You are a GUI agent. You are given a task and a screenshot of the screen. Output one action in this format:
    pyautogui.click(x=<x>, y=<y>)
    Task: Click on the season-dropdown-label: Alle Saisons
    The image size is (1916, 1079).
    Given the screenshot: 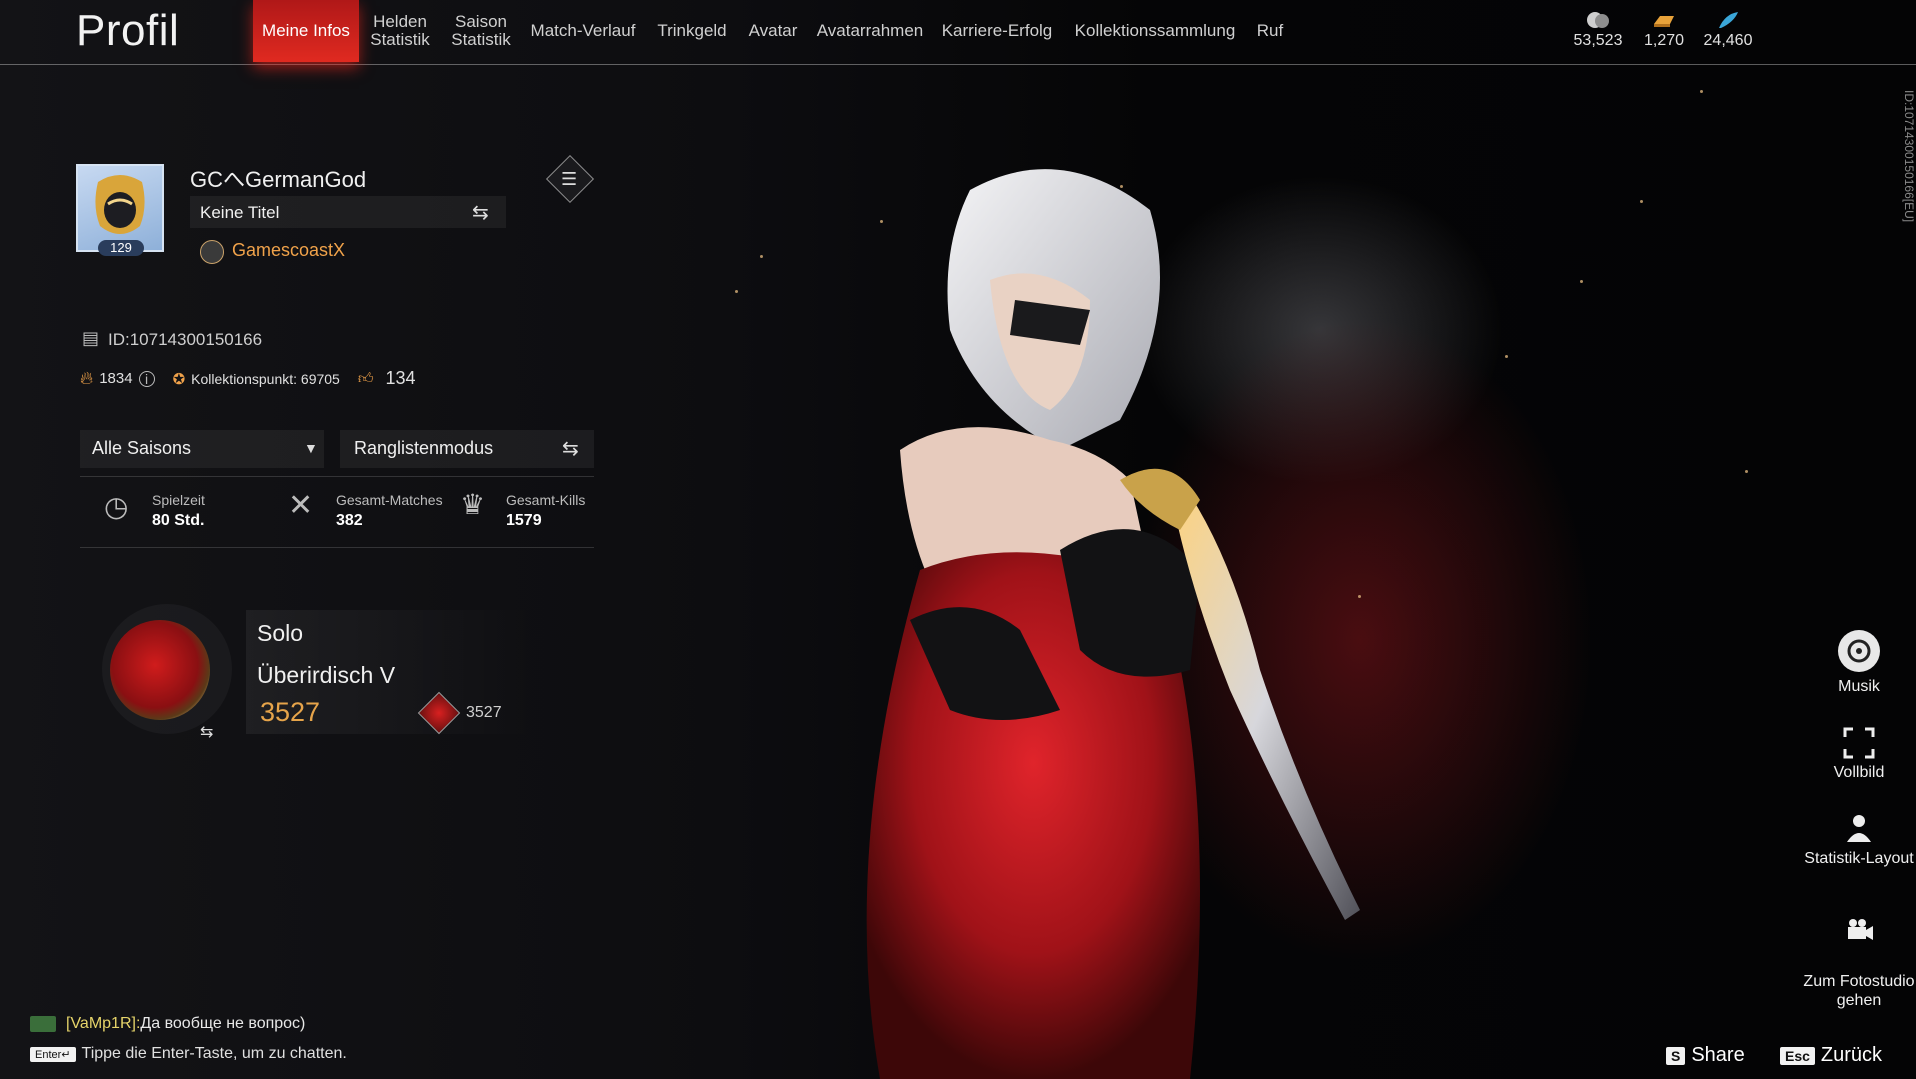 What is the action you would take?
    pyautogui.click(x=142, y=448)
    